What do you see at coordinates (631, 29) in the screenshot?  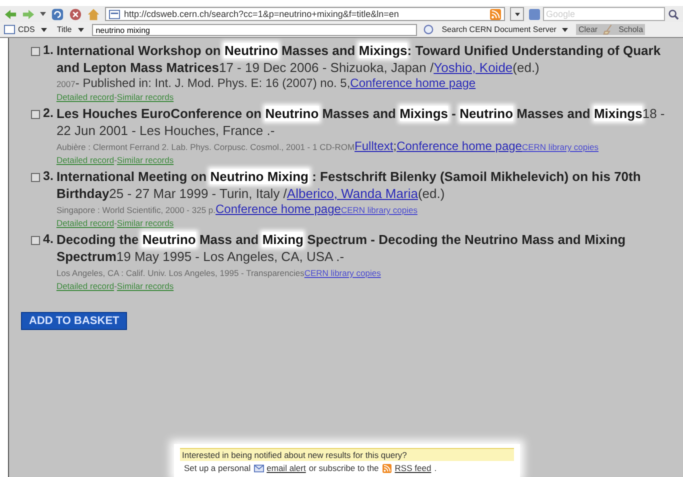 I see `scholar-button: Schola` at bounding box center [631, 29].